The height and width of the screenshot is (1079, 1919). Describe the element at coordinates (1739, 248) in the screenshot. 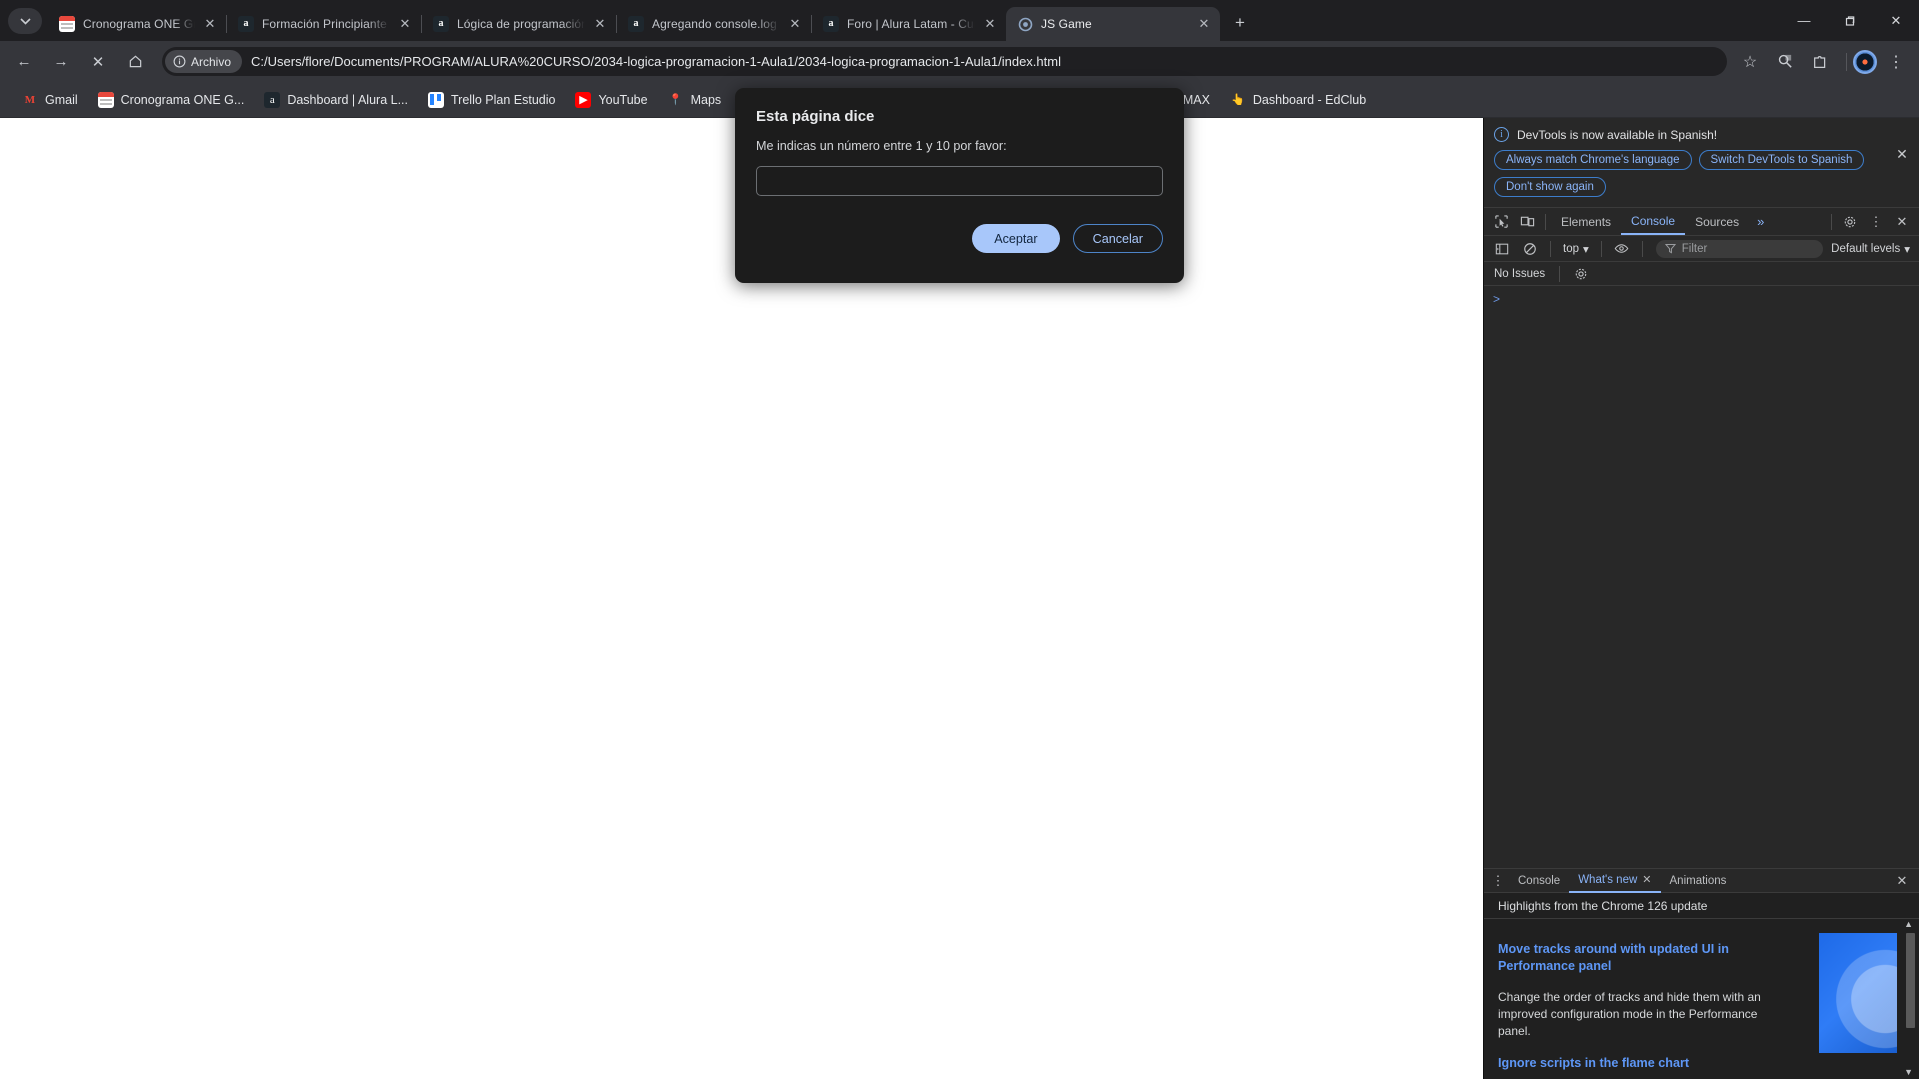

I see `console-filter-input: Filter` at that location.